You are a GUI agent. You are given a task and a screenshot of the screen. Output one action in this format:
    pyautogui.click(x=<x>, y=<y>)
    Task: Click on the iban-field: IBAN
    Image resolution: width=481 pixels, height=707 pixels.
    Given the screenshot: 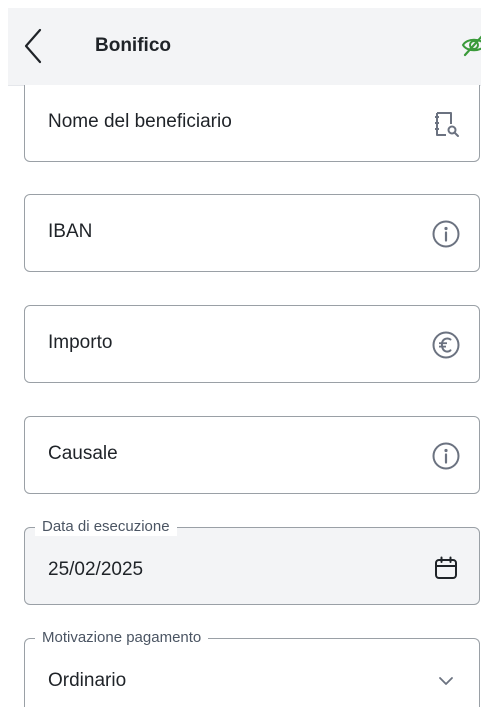 What is the action you would take?
    pyautogui.click(x=252, y=233)
    